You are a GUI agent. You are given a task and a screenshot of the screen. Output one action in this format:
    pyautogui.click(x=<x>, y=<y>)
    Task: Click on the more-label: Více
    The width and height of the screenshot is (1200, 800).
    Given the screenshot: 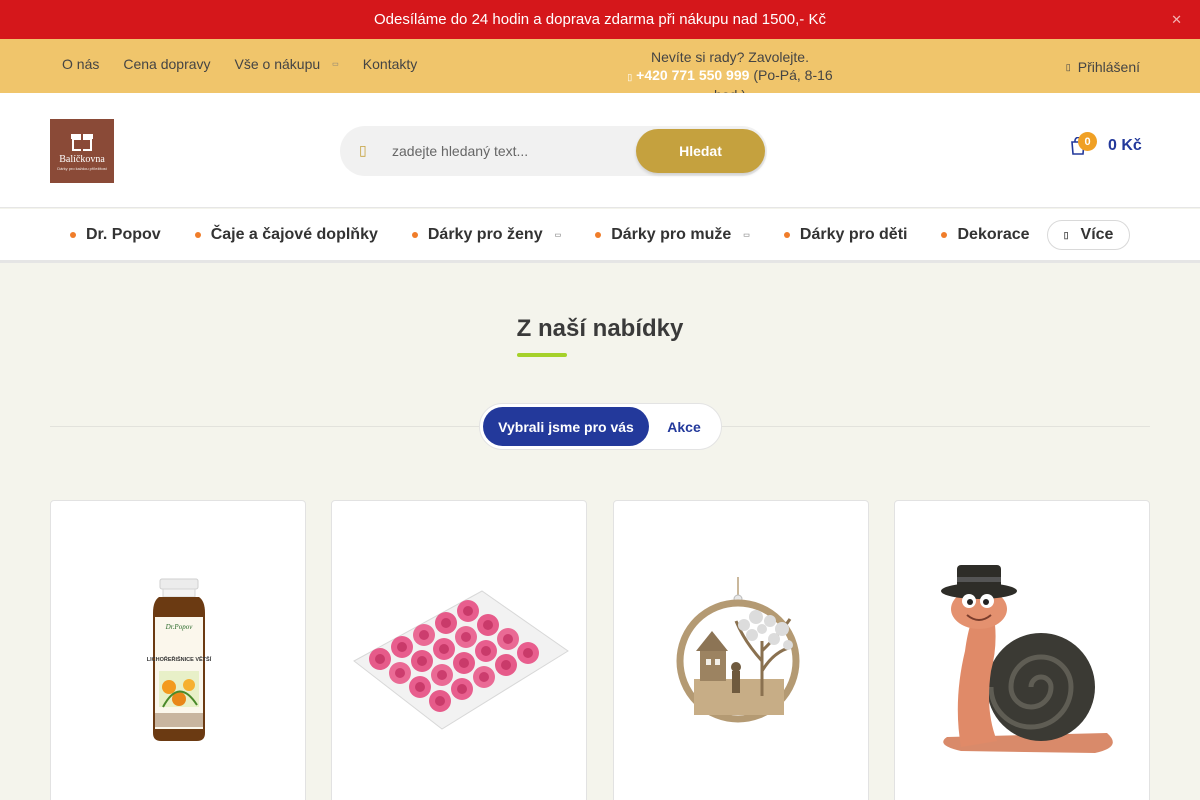 What is the action you would take?
    pyautogui.click(x=1097, y=234)
    